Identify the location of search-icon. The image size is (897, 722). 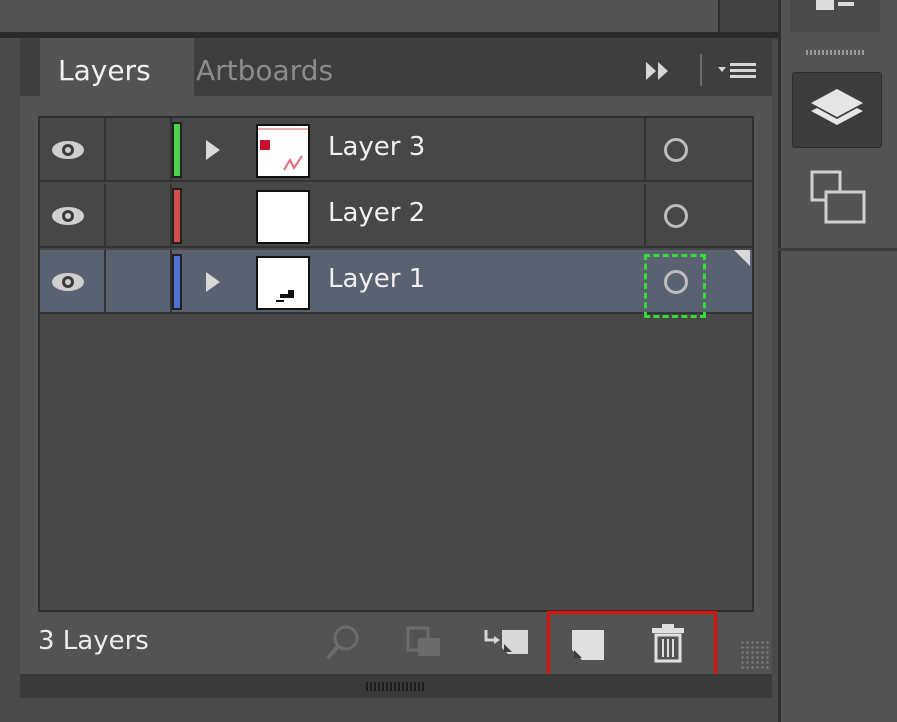
(342, 642).